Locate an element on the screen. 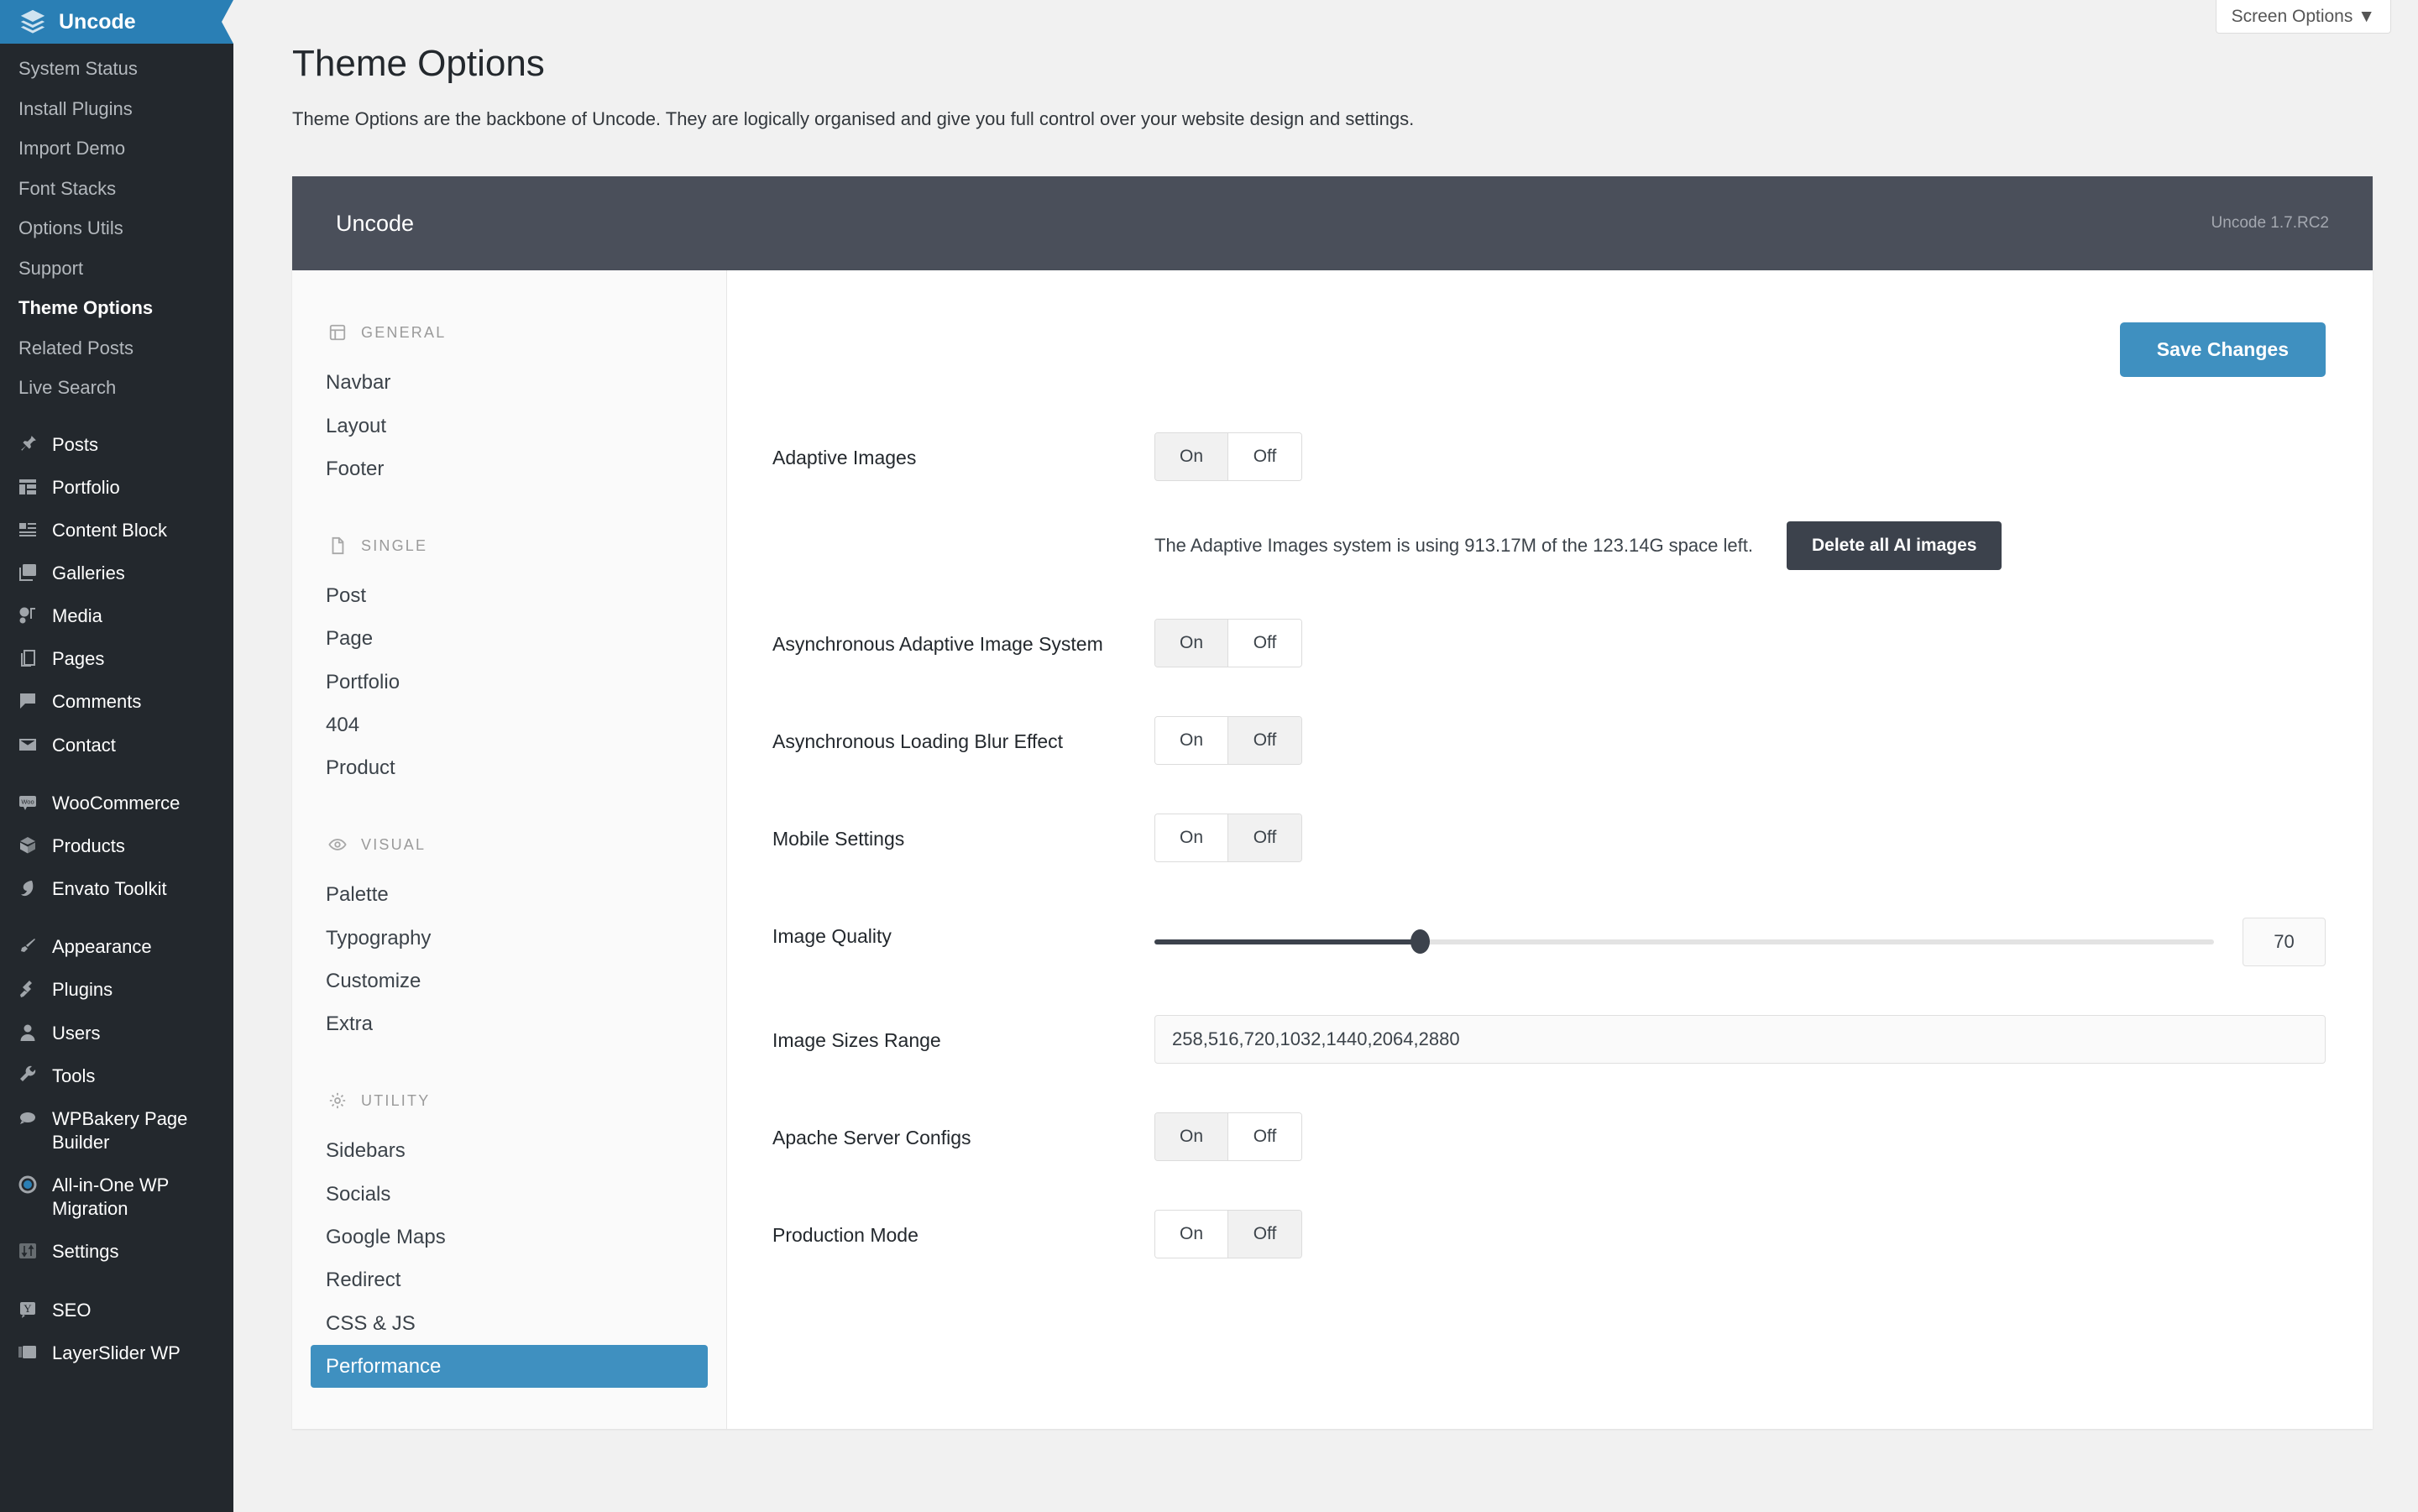  sidebar-item-all-in-one-wp-migration: All-in-One WP Migration is located at coordinates (116, 1197).